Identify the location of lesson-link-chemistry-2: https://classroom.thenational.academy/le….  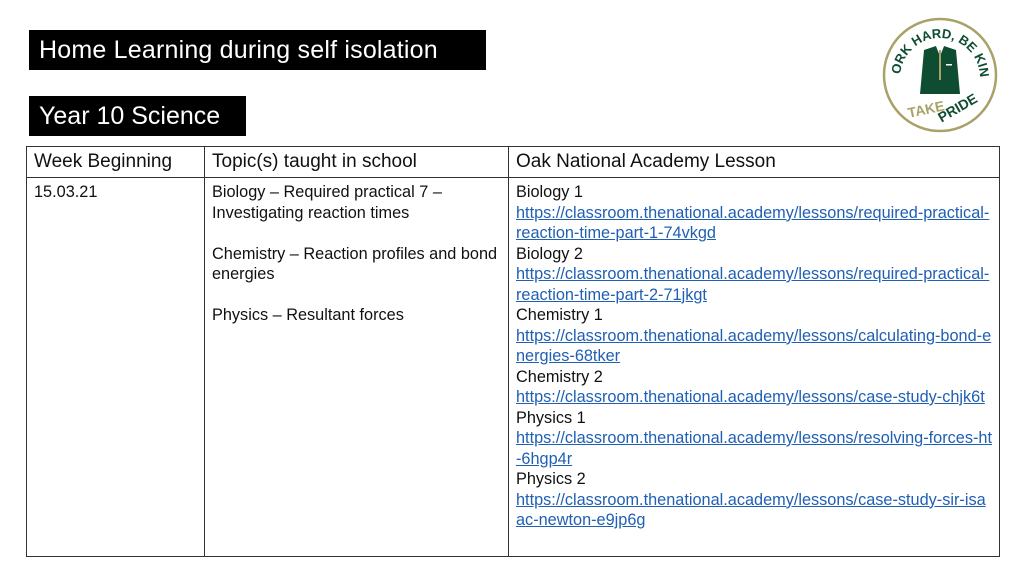
(754, 397).